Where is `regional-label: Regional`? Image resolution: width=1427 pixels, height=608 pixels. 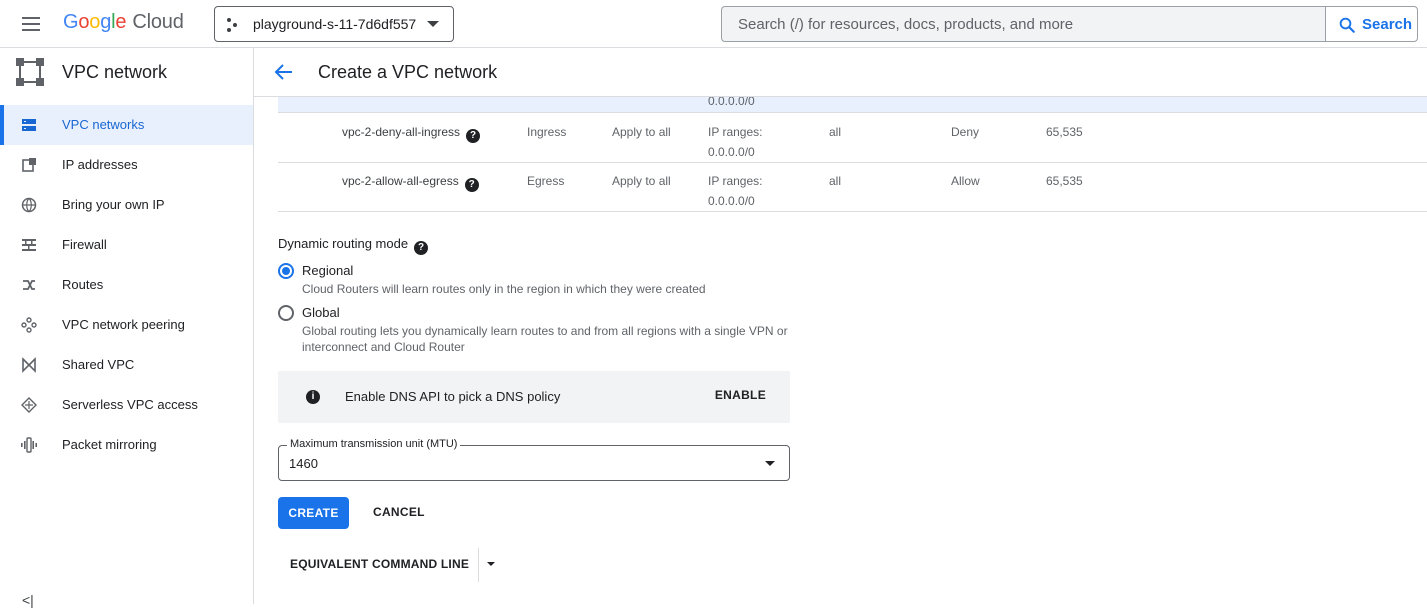 regional-label: Regional is located at coordinates (327, 270).